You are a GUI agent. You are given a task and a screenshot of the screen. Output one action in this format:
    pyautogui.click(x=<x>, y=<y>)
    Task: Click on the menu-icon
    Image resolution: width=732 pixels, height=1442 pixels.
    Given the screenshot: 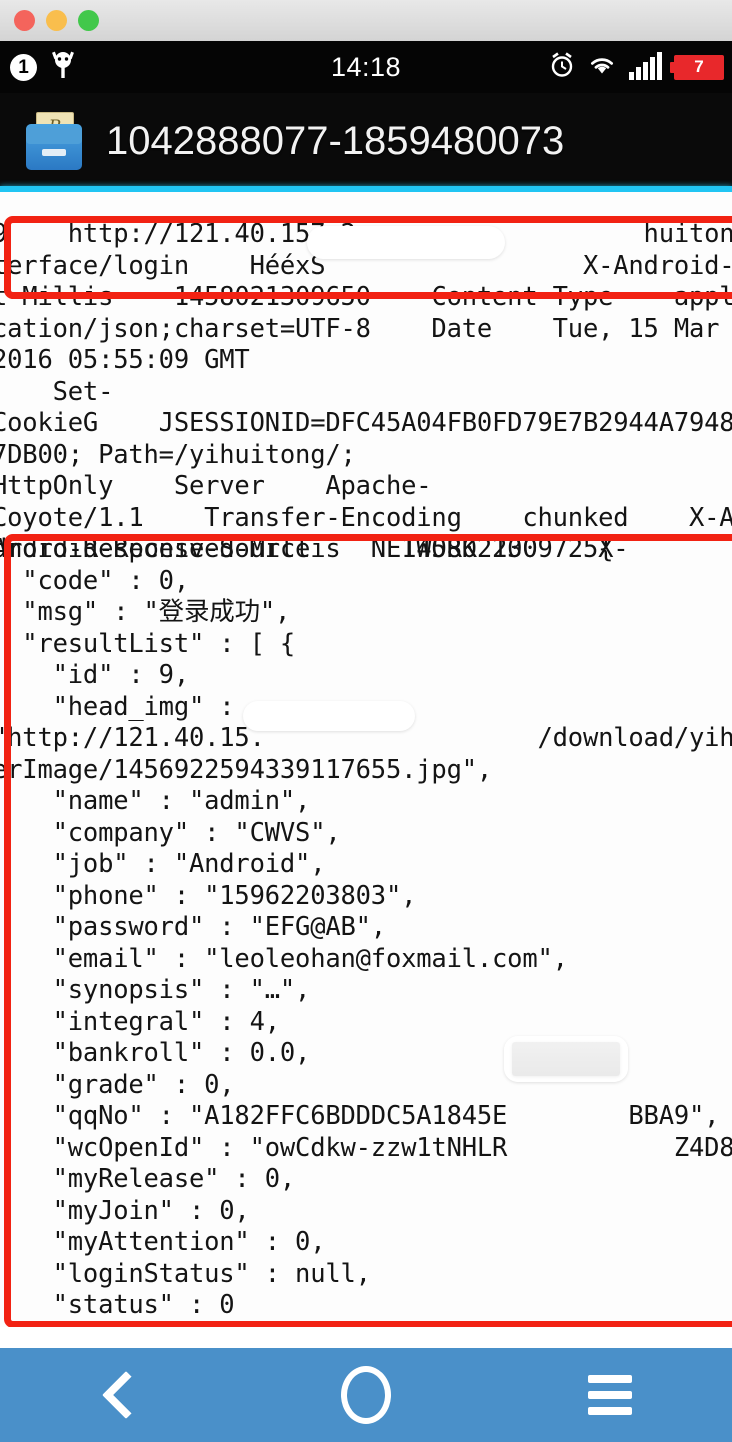 What is the action you would take?
    pyautogui.click(x=610, y=1395)
    